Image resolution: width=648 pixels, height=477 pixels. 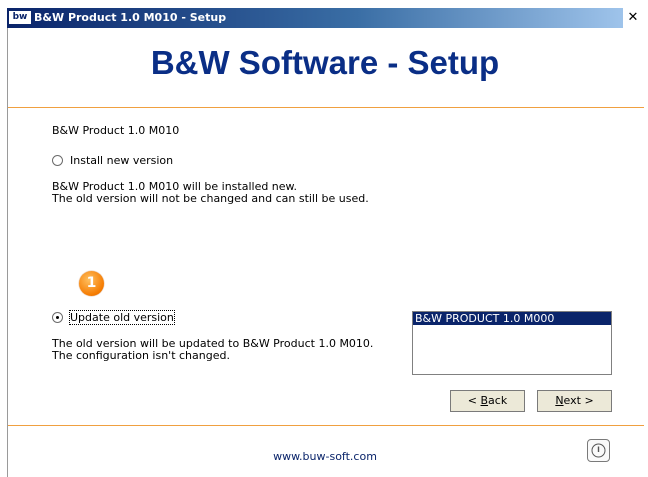 I want to click on install-new-option: Install new version, so click(x=112, y=160).